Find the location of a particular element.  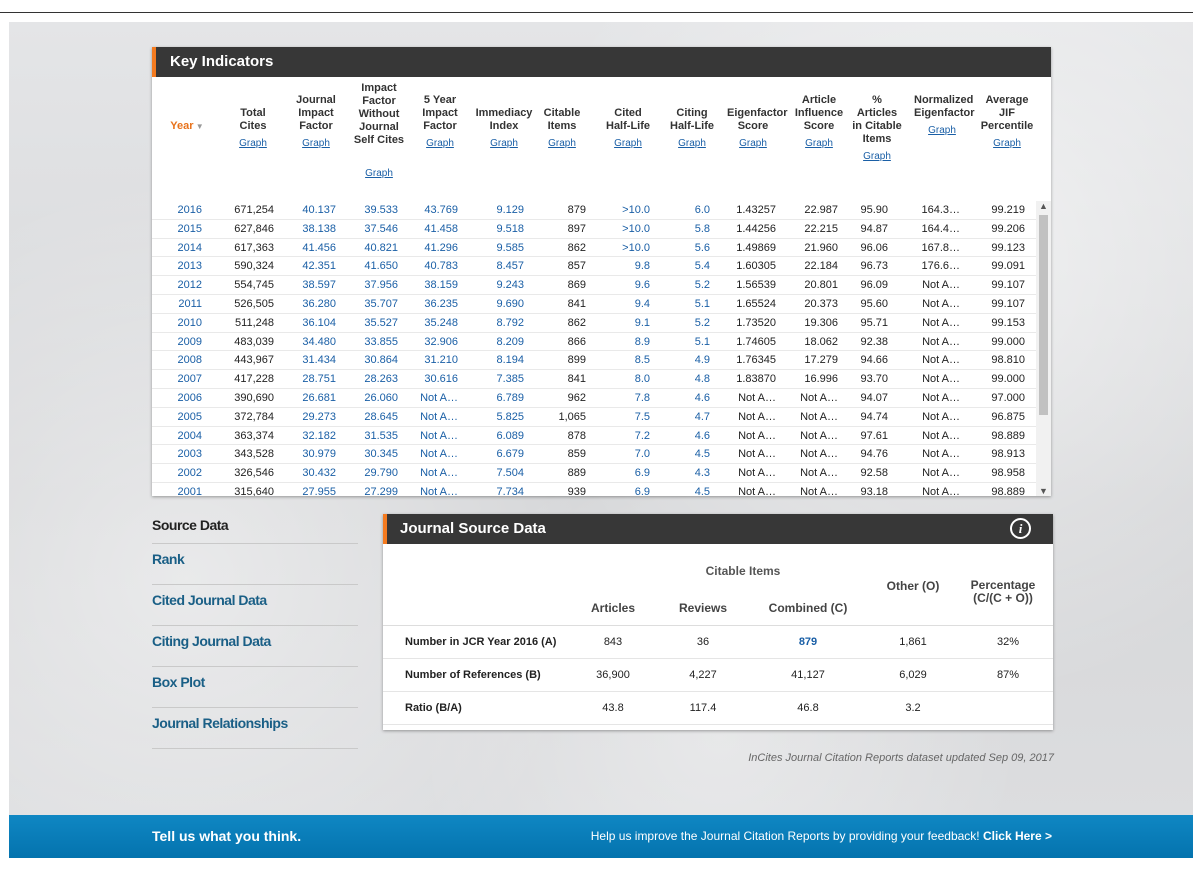

sort-down-icon: ▼ is located at coordinates (199, 126).